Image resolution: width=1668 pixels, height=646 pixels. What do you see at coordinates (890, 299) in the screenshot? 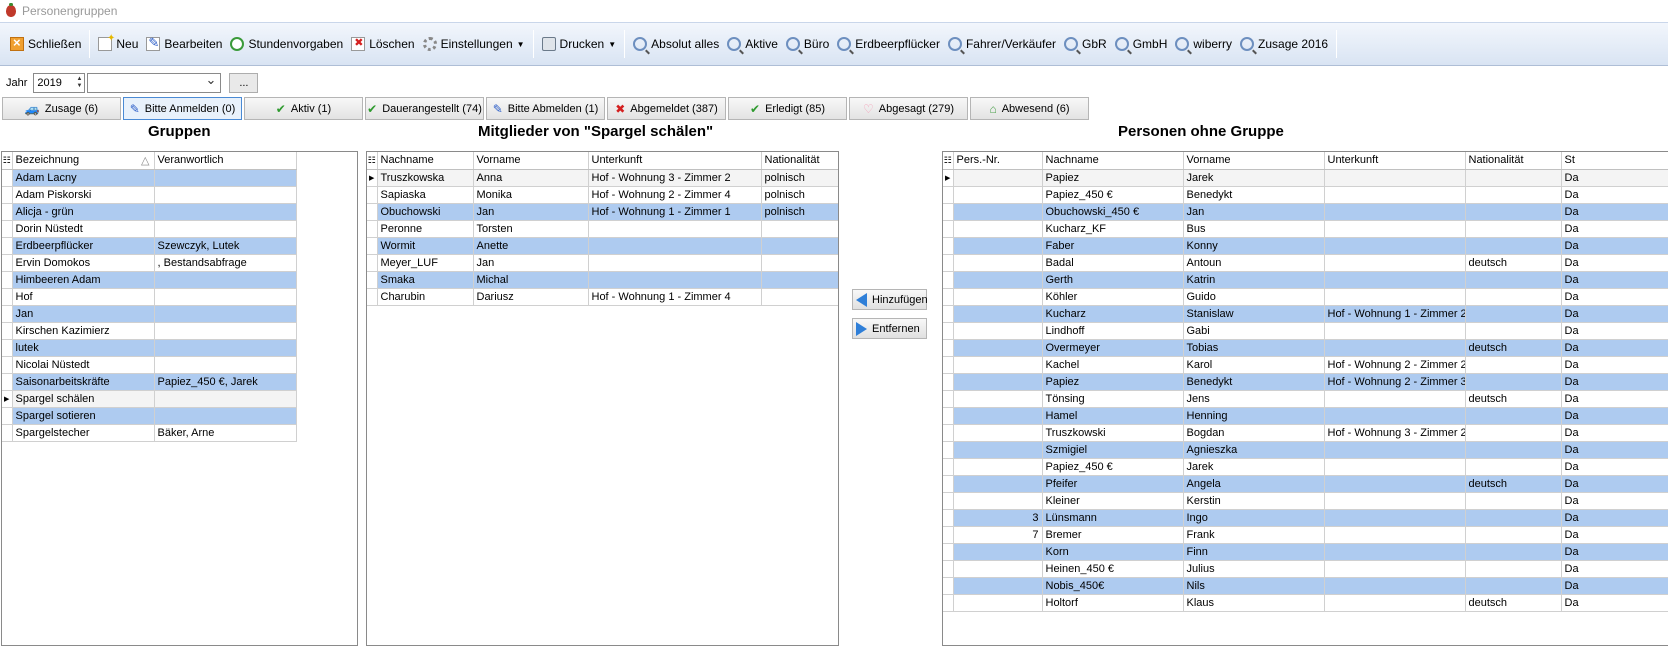
I see `add-button: Hinzufügen` at bounding box center [890, 299].